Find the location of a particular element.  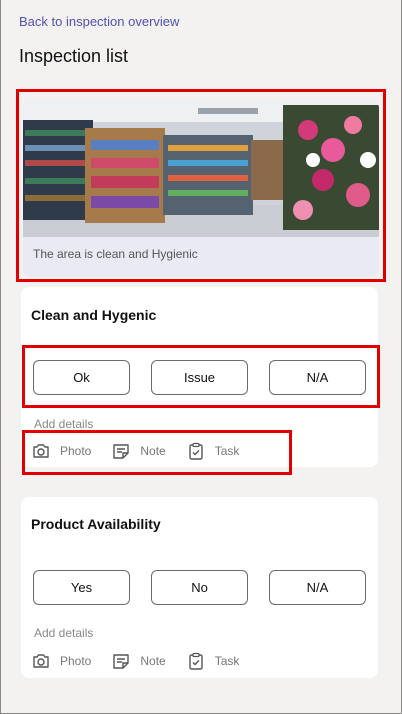

page-title: Inspection list is located at coordinates (74, 56).